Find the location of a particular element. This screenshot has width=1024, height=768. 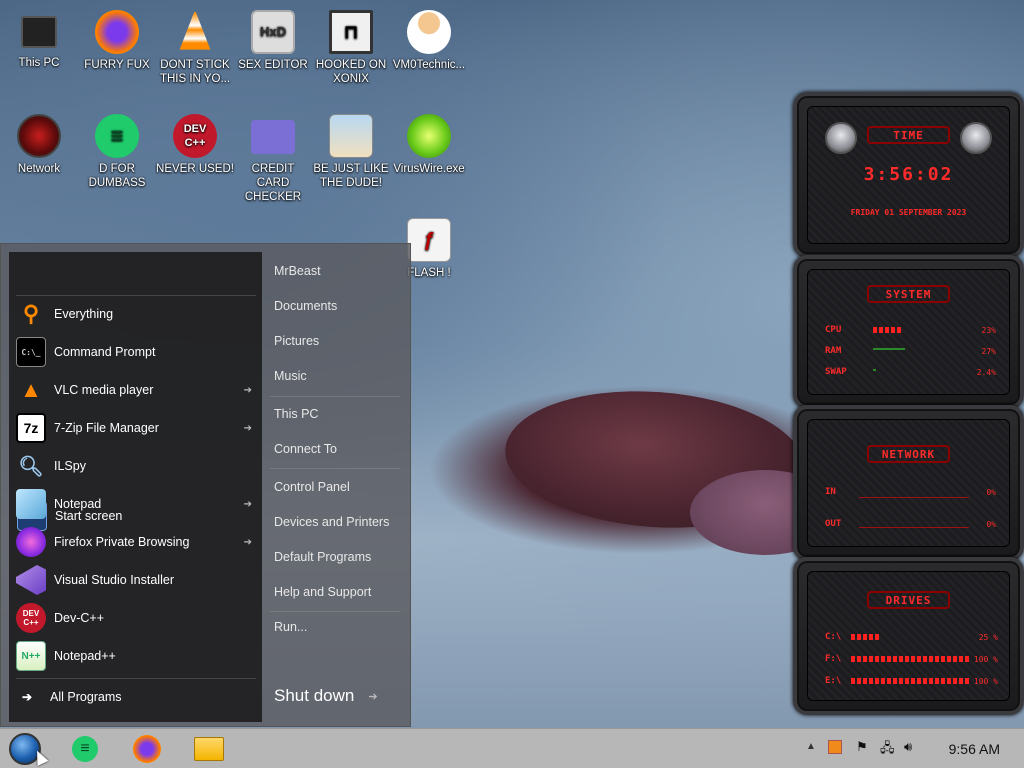

network-widget-title: NETWORK is located at coordinates (908, 454).